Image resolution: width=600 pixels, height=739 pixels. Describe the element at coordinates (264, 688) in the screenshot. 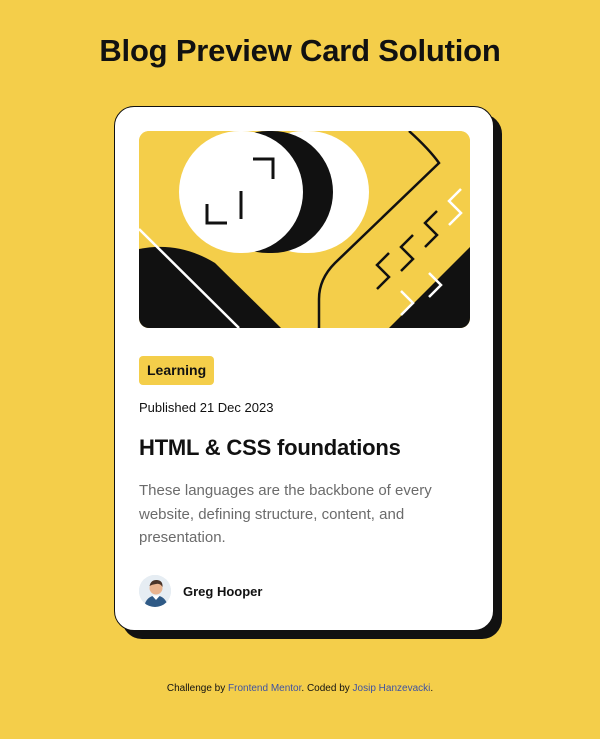

I see `frontend-mentor-link: Frontend Mentor` at that location.